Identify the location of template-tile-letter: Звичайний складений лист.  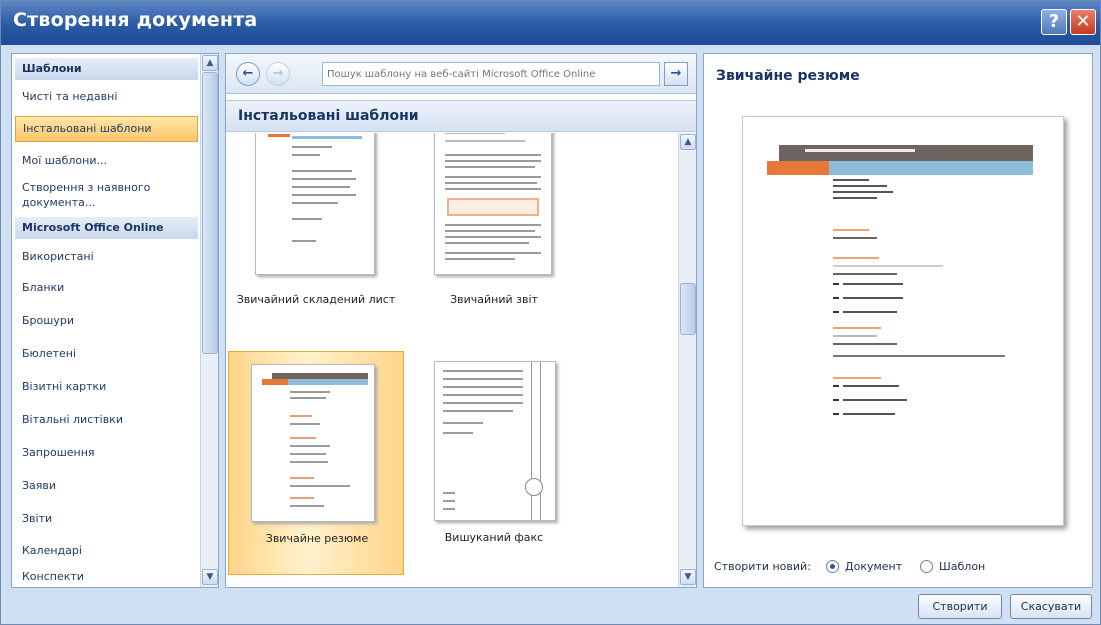
(316, 240).